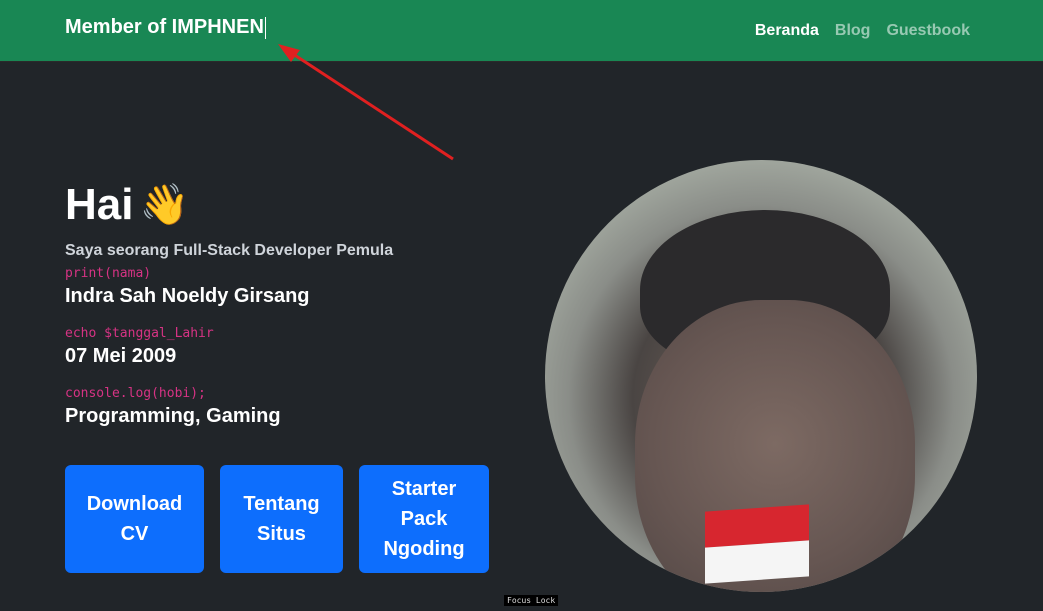 The height and width of the screenshot is (611, 1043). Describe the element at coordinates (99, 204) in the screenshot. I see `greeting-text: Hai` at that location.